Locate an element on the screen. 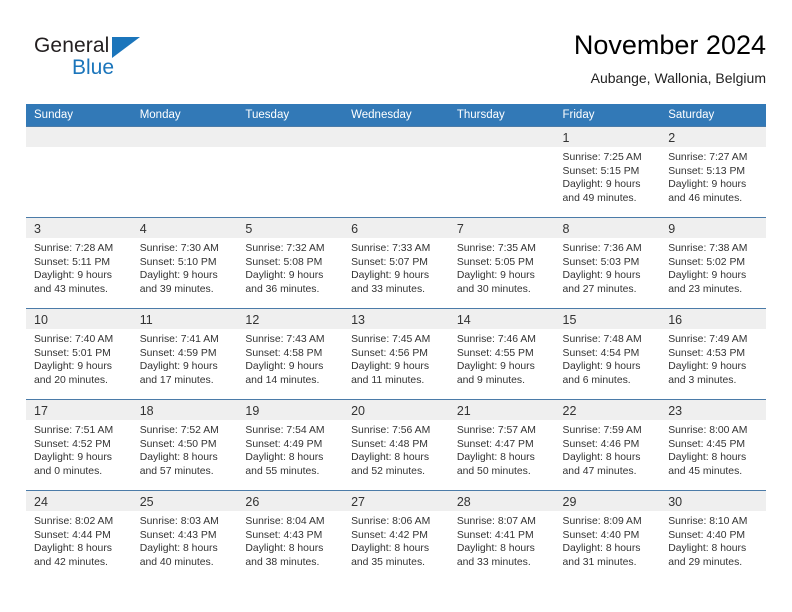 Image resolution: width=792 pixels, height=612 pixels. sunset-text: Sunset: 4:41 PM is located at coordinates (495, 535).